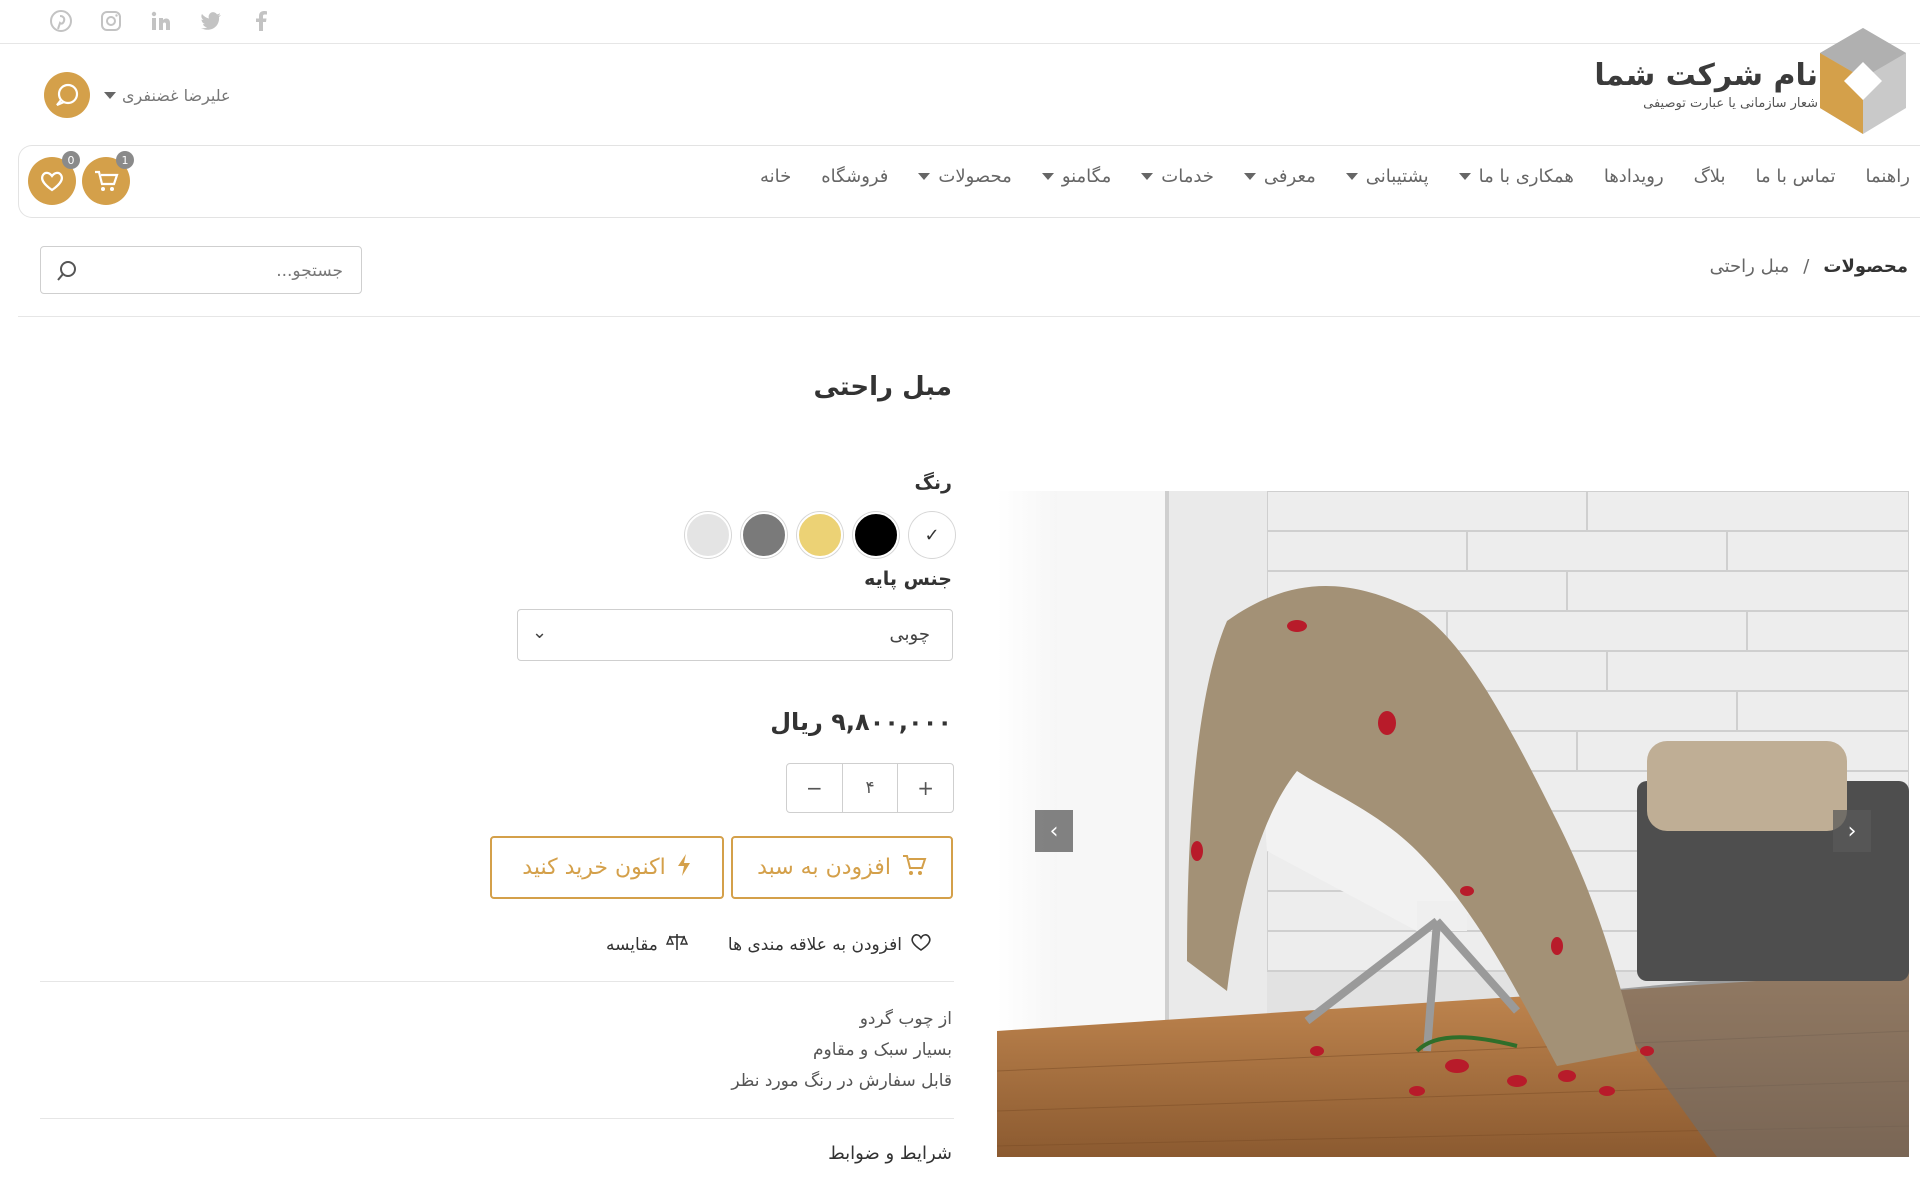 The image size is (1920, 1183). I want to click on nav-item: فروشگاه, so click(854, 176).